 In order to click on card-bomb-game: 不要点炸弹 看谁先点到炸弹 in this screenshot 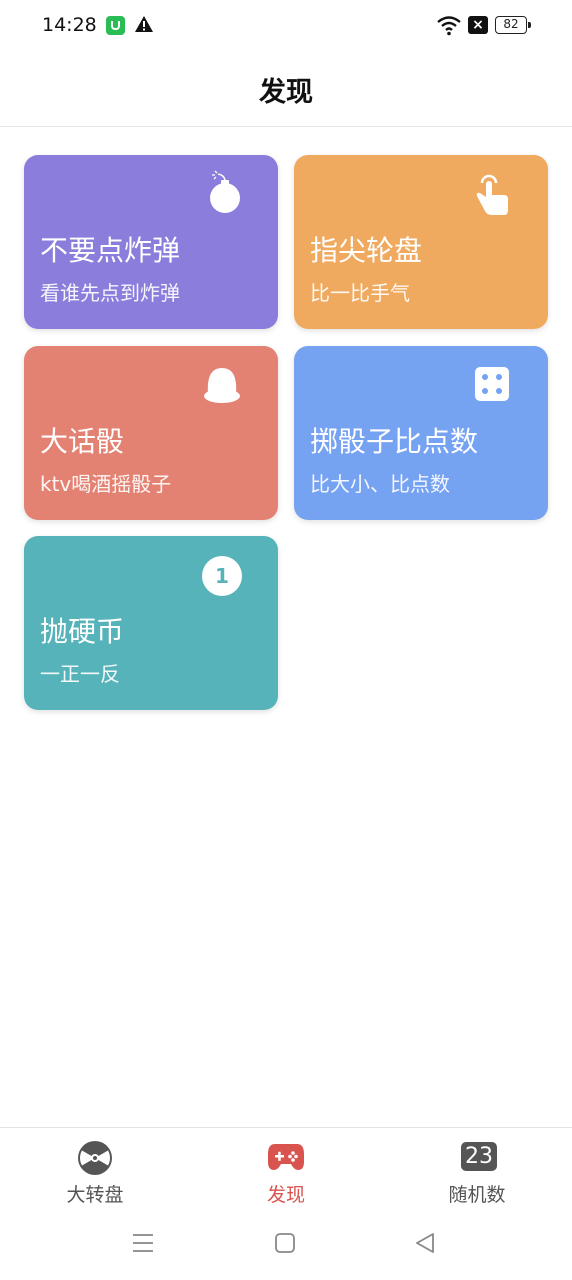, I will do `click(151, 242)`.